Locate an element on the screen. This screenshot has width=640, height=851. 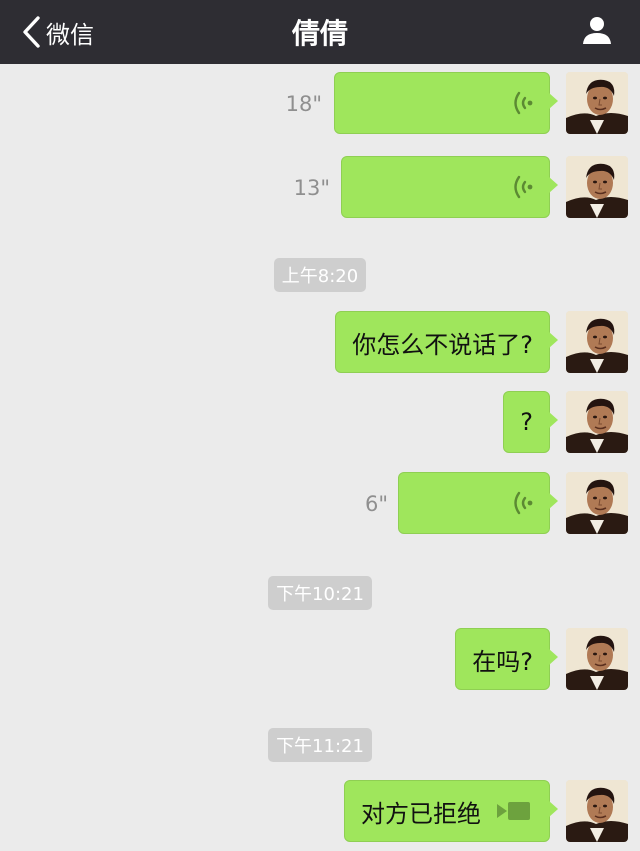
chat-title: 倩倩 is located at coordinates (319, 33).